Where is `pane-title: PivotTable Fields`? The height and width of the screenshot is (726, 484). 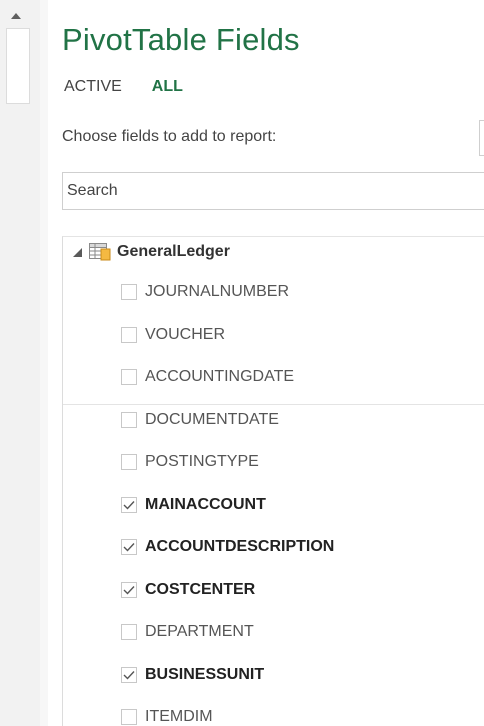 pane-title: PivotTable Fields is located at coordinates (181, 39).